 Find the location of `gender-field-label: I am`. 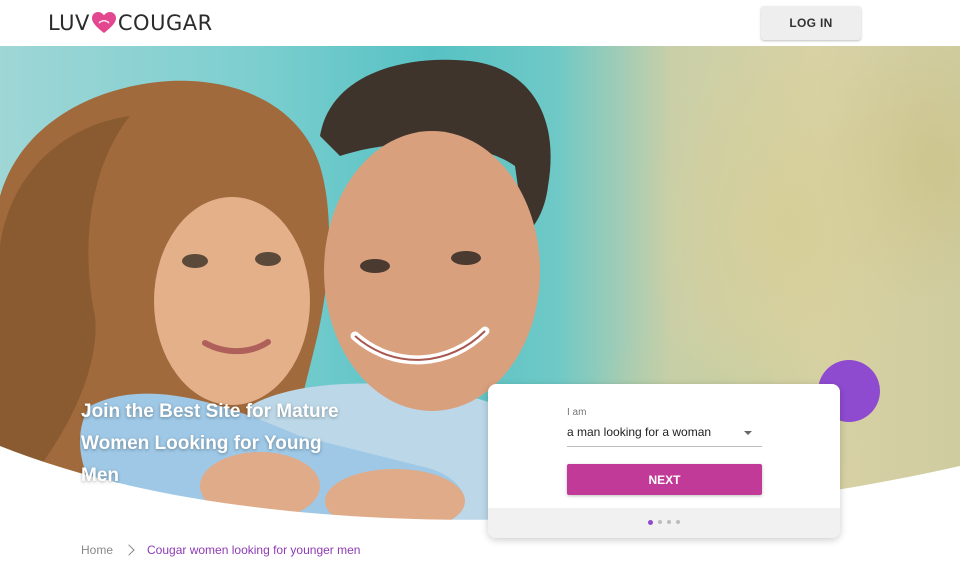

gender-field-label: I am is located at coordinates (577, 412).